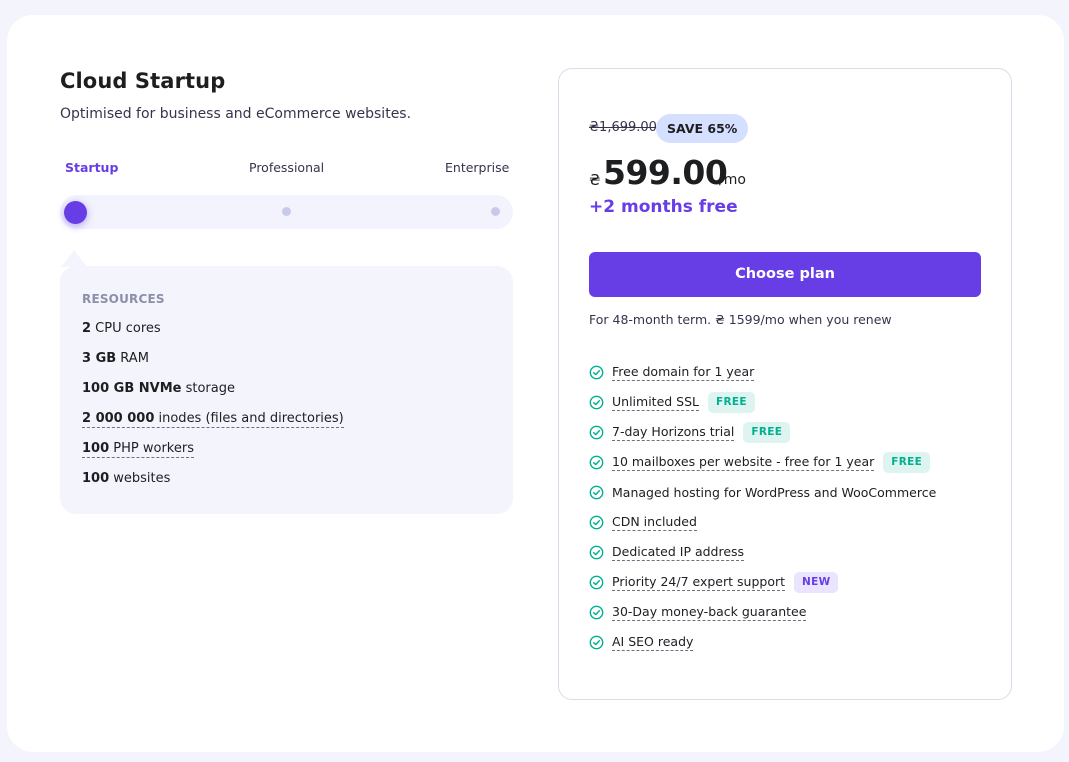 The width and height of the screenshot is (1069, 762). Describe the element at coordinates (732, 180) in the screenshot. I see `price-period: /mo` at that location.